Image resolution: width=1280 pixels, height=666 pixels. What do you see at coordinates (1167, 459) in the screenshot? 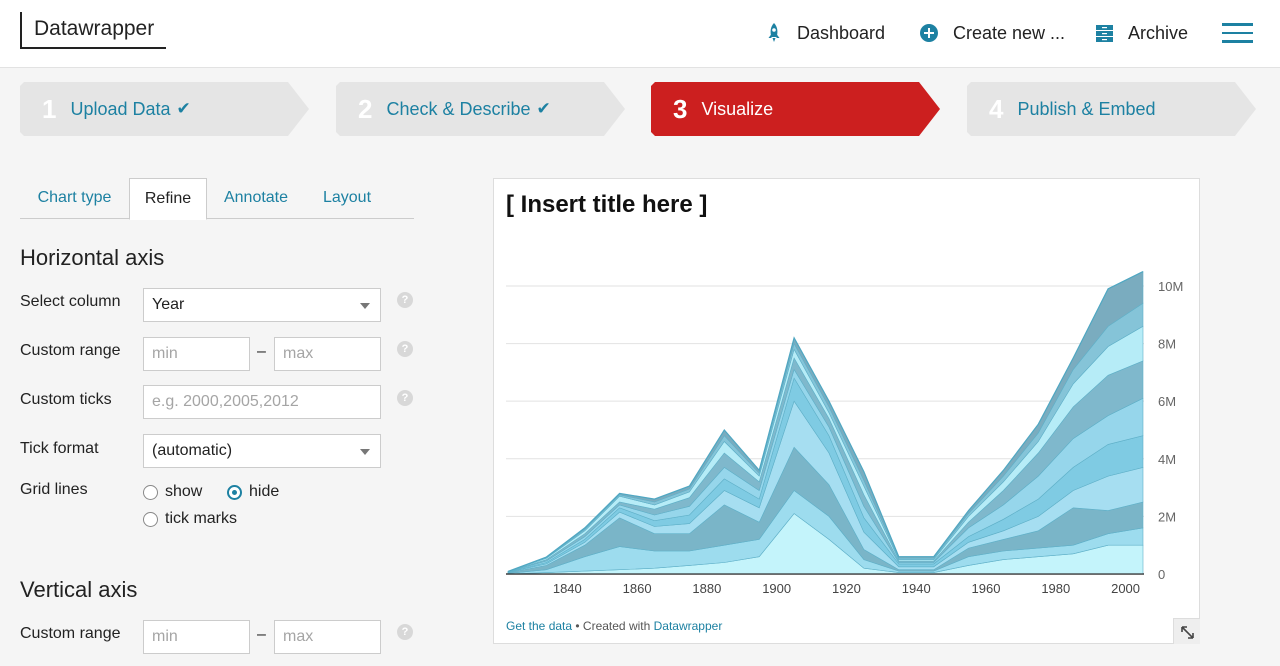
I see `y-tick-label: 4M` at bounding box center [1167, 459].